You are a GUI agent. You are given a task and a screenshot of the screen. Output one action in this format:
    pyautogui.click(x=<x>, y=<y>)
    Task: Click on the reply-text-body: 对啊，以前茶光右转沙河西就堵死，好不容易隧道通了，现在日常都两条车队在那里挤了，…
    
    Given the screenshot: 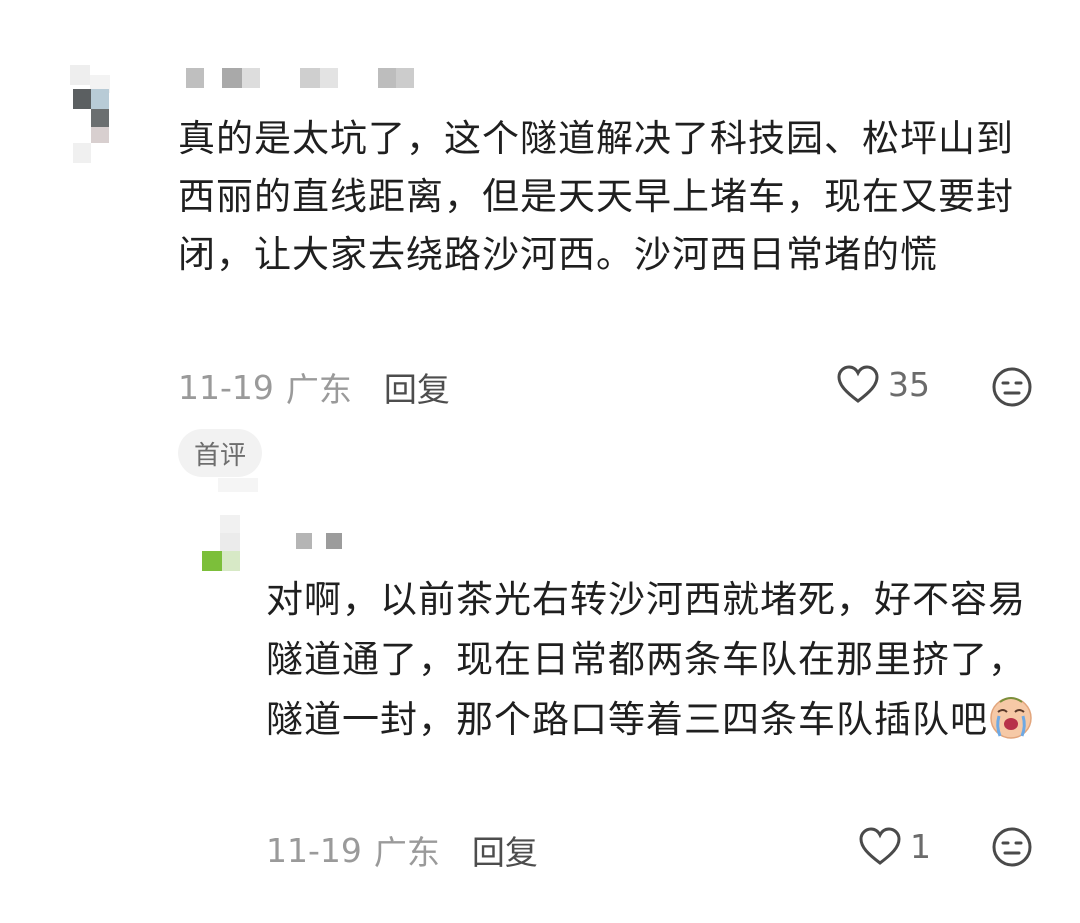 What is the action you would take?
    pyautogui.click(x=646, y=659)
    